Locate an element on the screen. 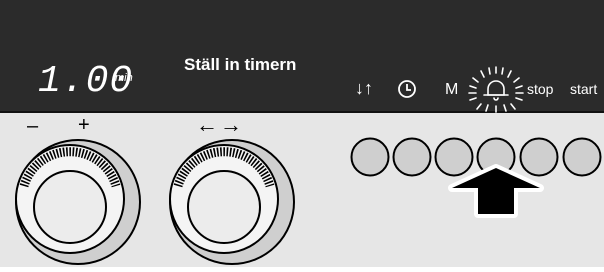  right-knob is located at coordinates (232, 202).